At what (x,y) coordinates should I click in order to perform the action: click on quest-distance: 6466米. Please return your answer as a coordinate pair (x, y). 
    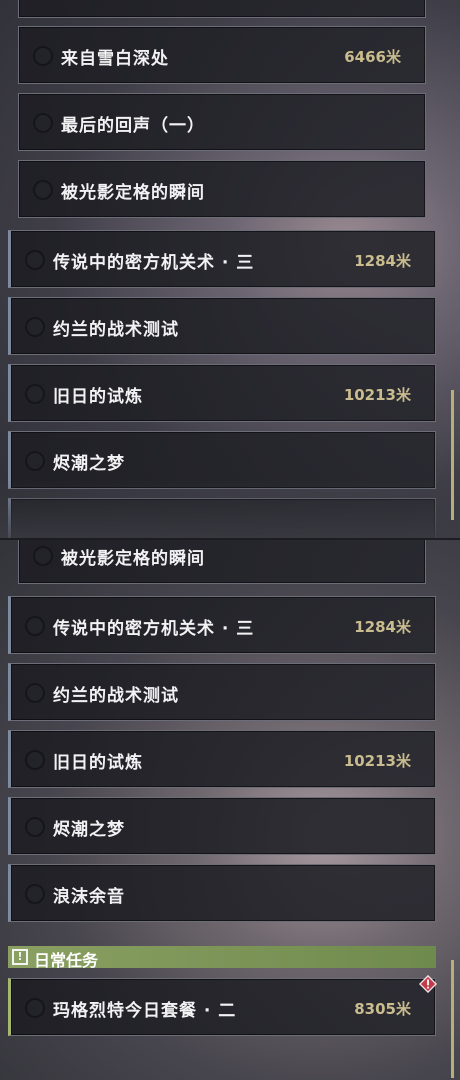
    Looking at the image, I should click on (372, 57).